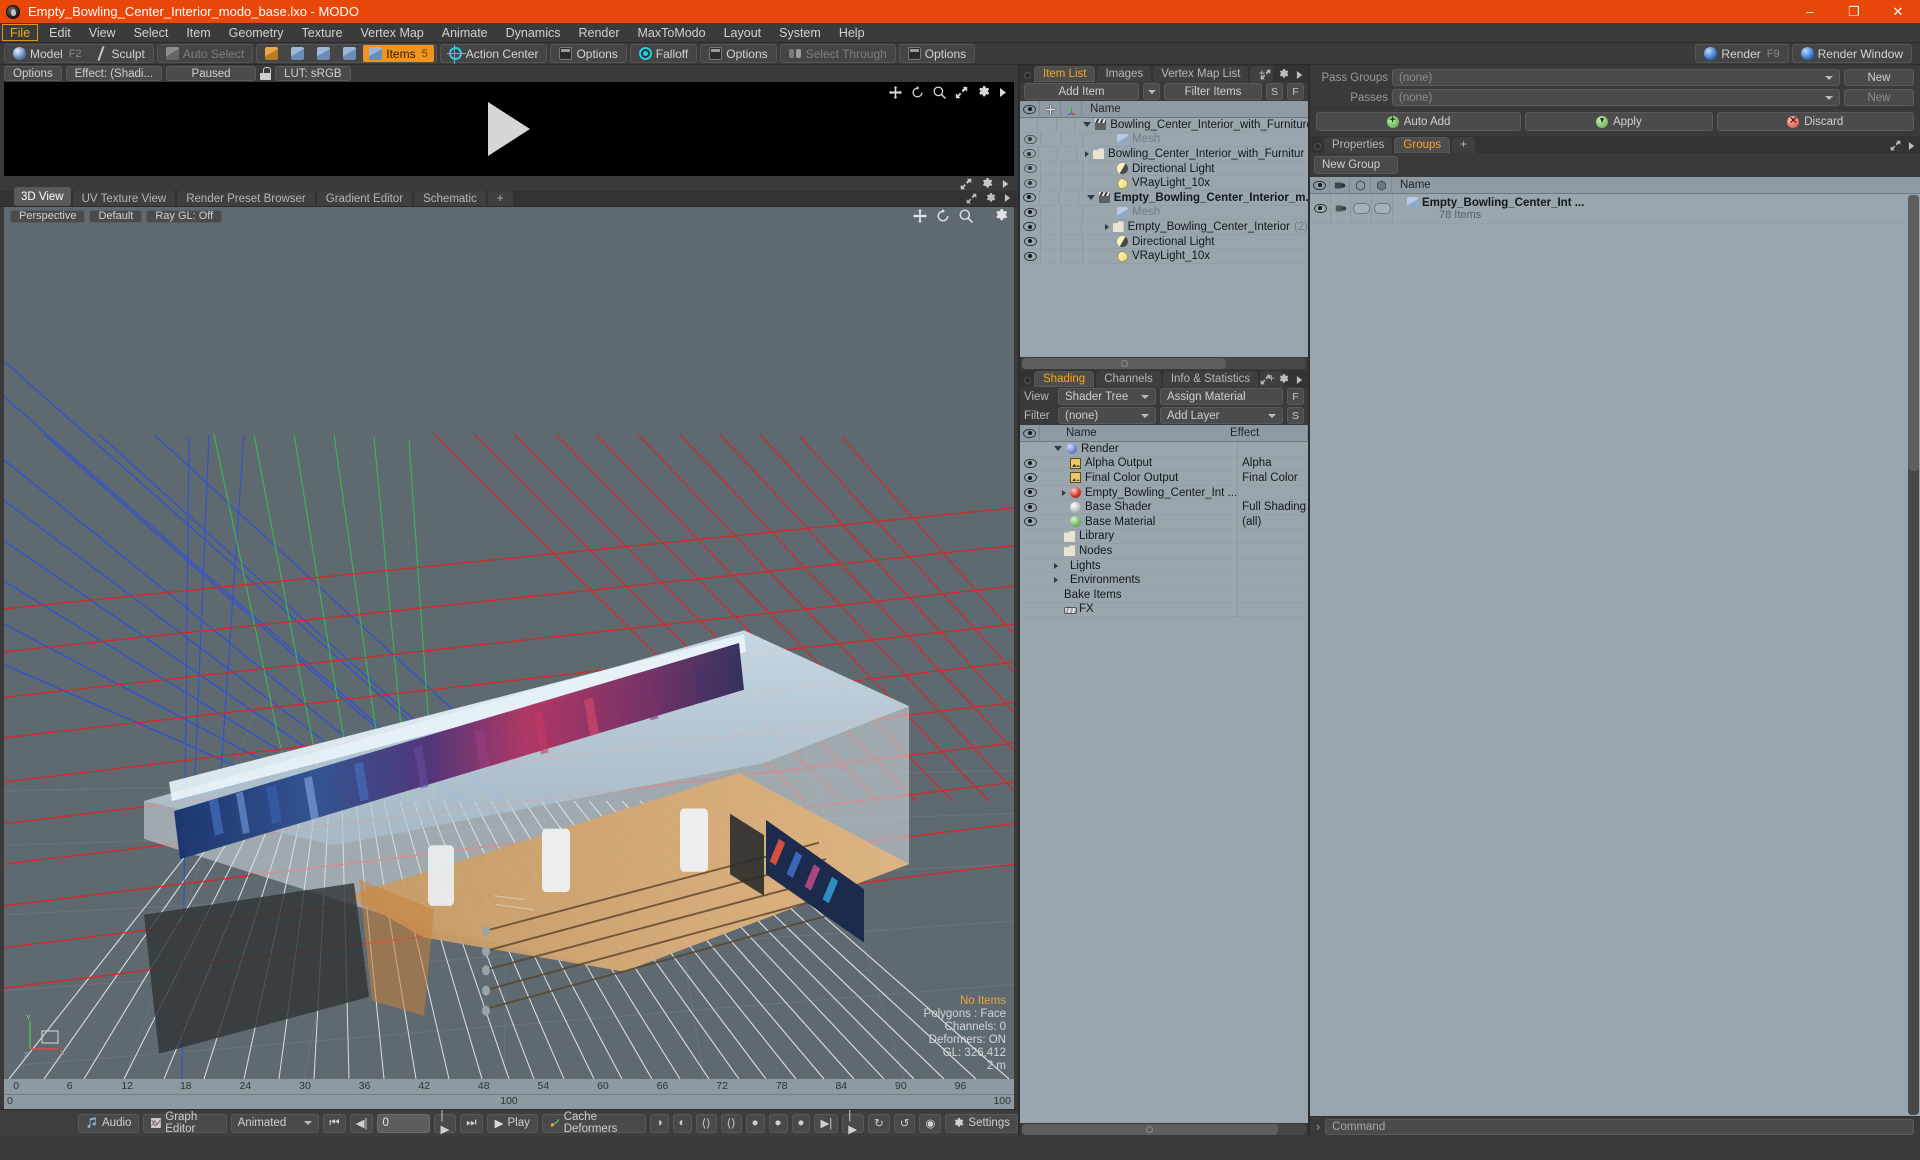 The height and width of the screenshot is (1160, 1920). What do you see at coordinates (1360, 185) in the screenshot?
I see `col-shade-header` at bounding box center [1360, 185].